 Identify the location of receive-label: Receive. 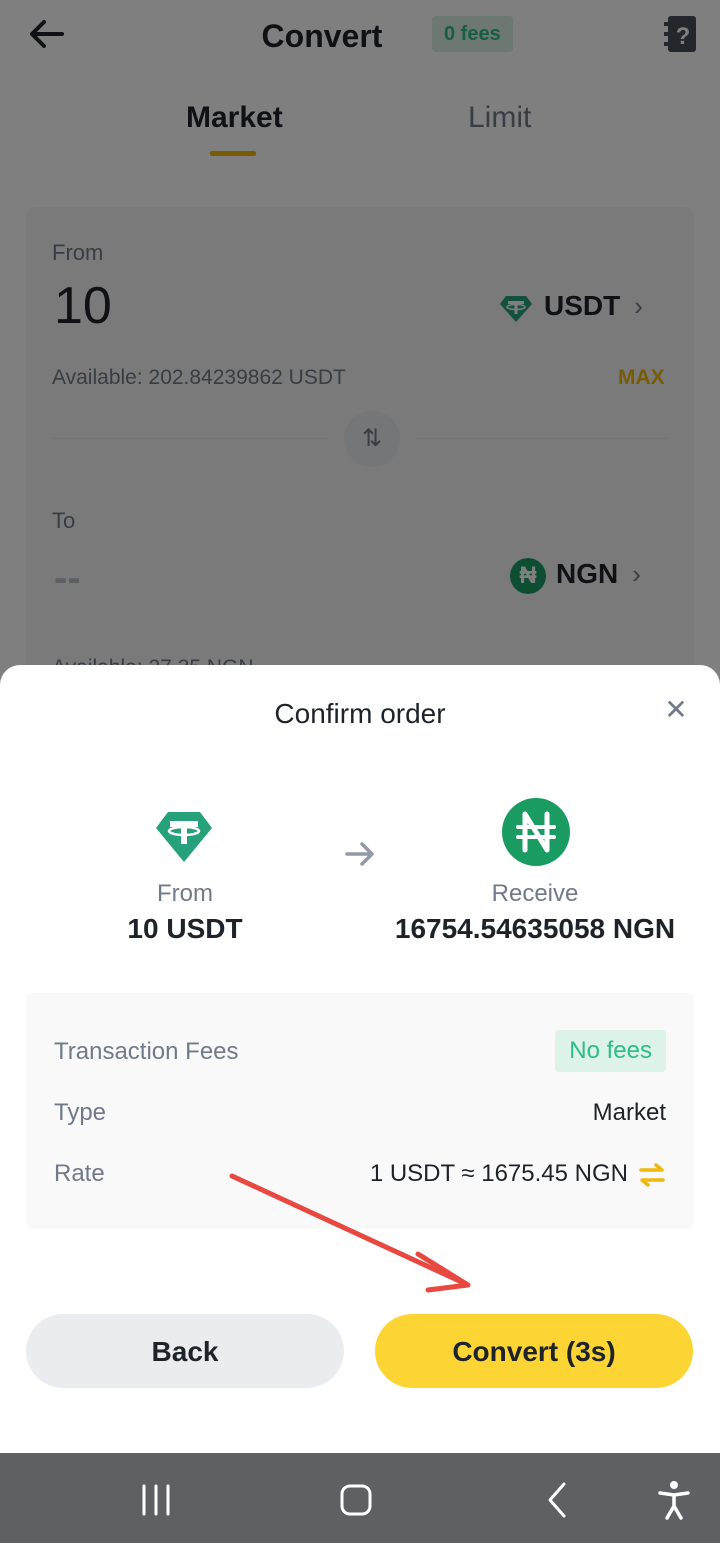
(535, 893).